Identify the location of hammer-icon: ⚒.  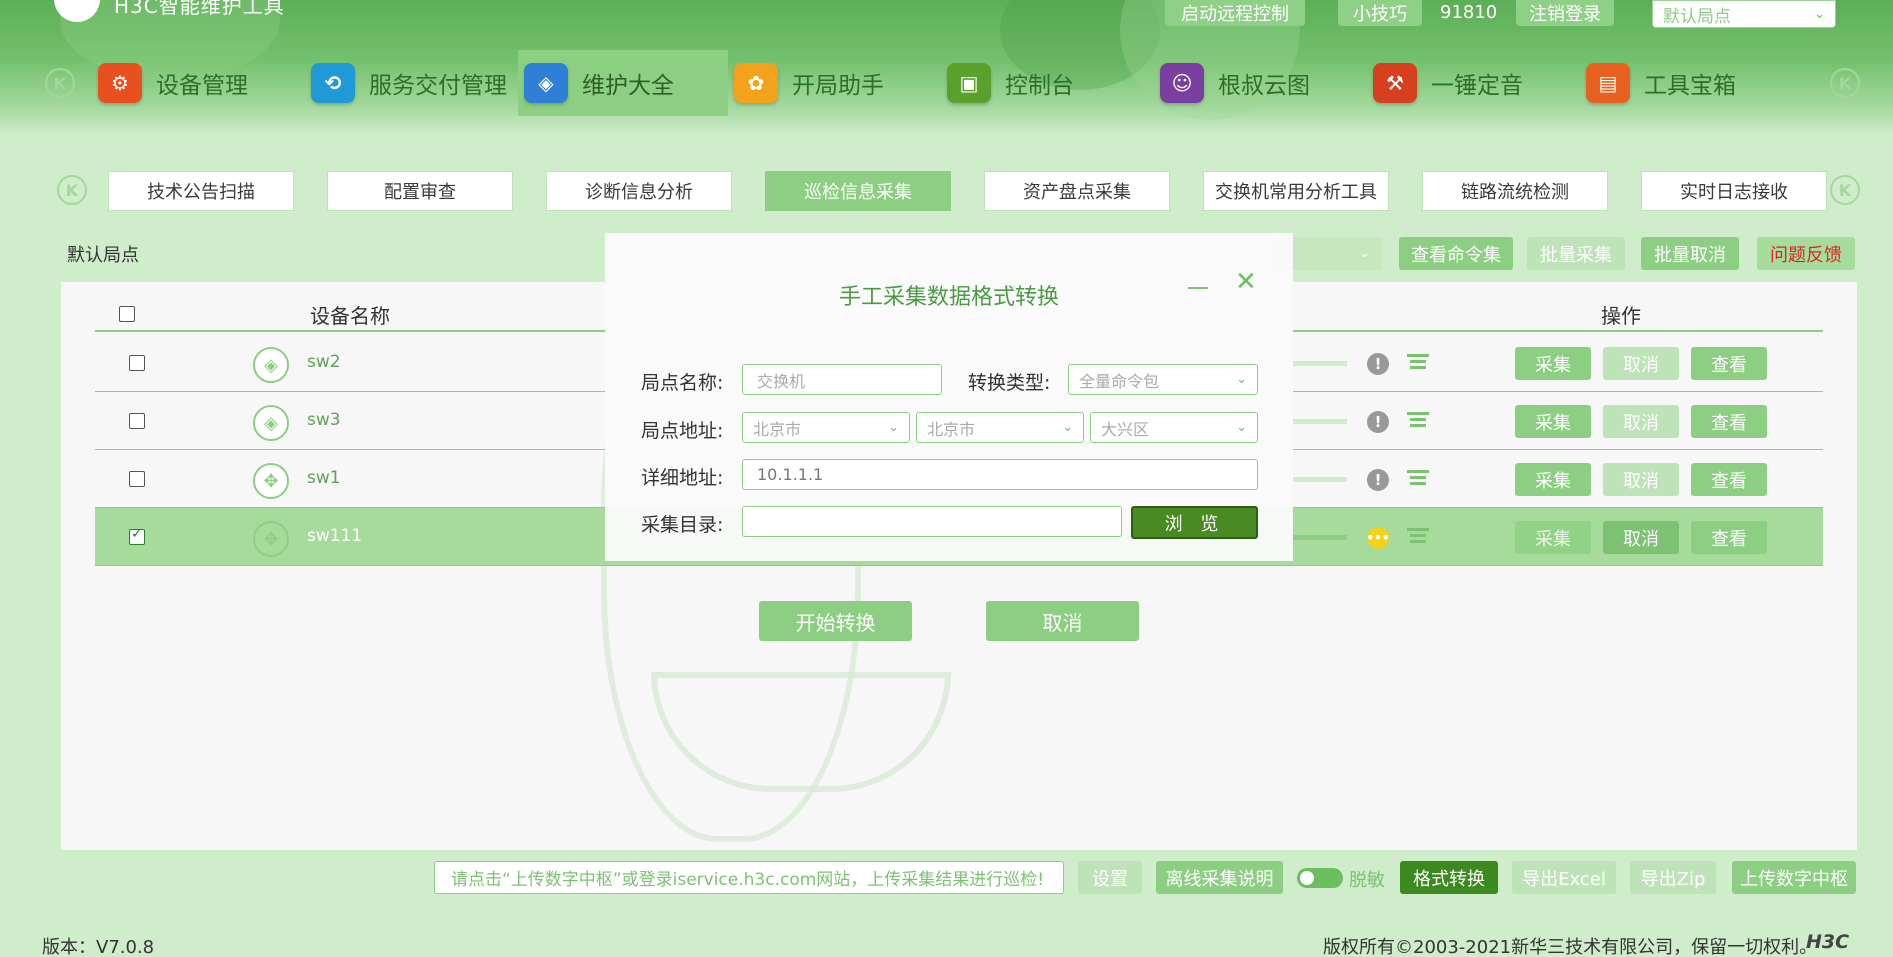
(1395, 83).